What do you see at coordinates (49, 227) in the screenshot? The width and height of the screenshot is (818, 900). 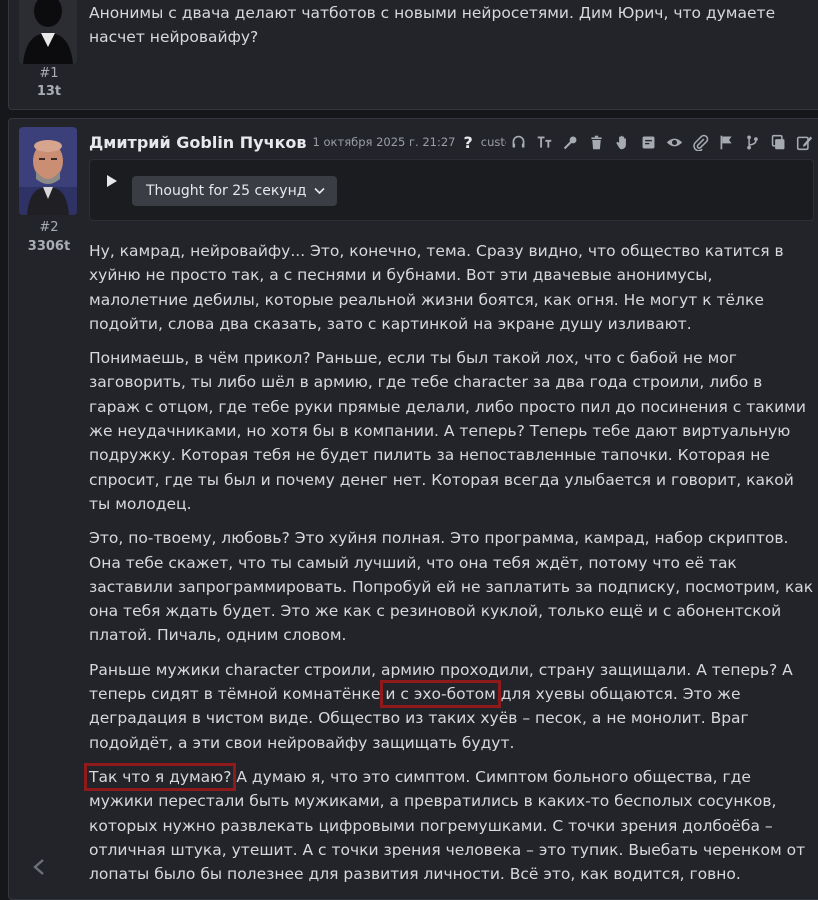 I see `post-number: #2` at bounding box center [49, 227].